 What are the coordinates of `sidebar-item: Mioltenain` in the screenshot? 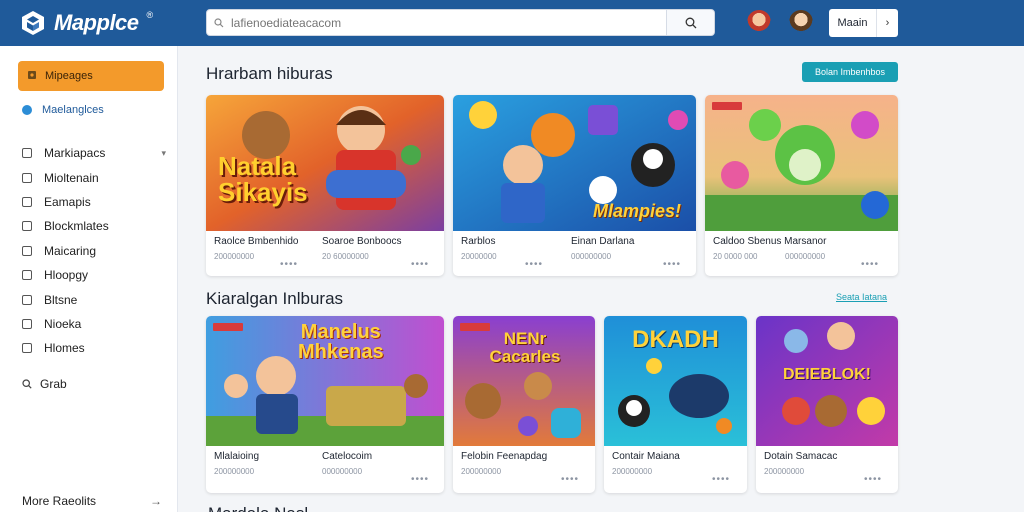 It's located at (95, 177).